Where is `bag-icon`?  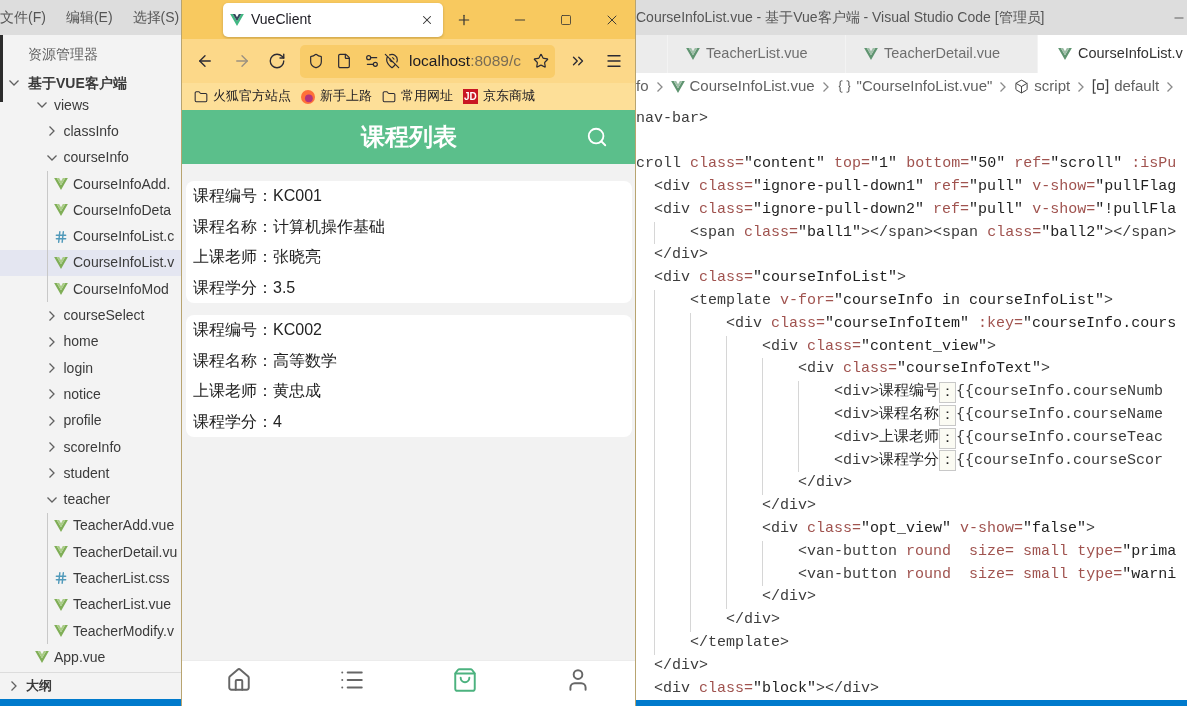
bag-icon is located at coordinates (465, 680).